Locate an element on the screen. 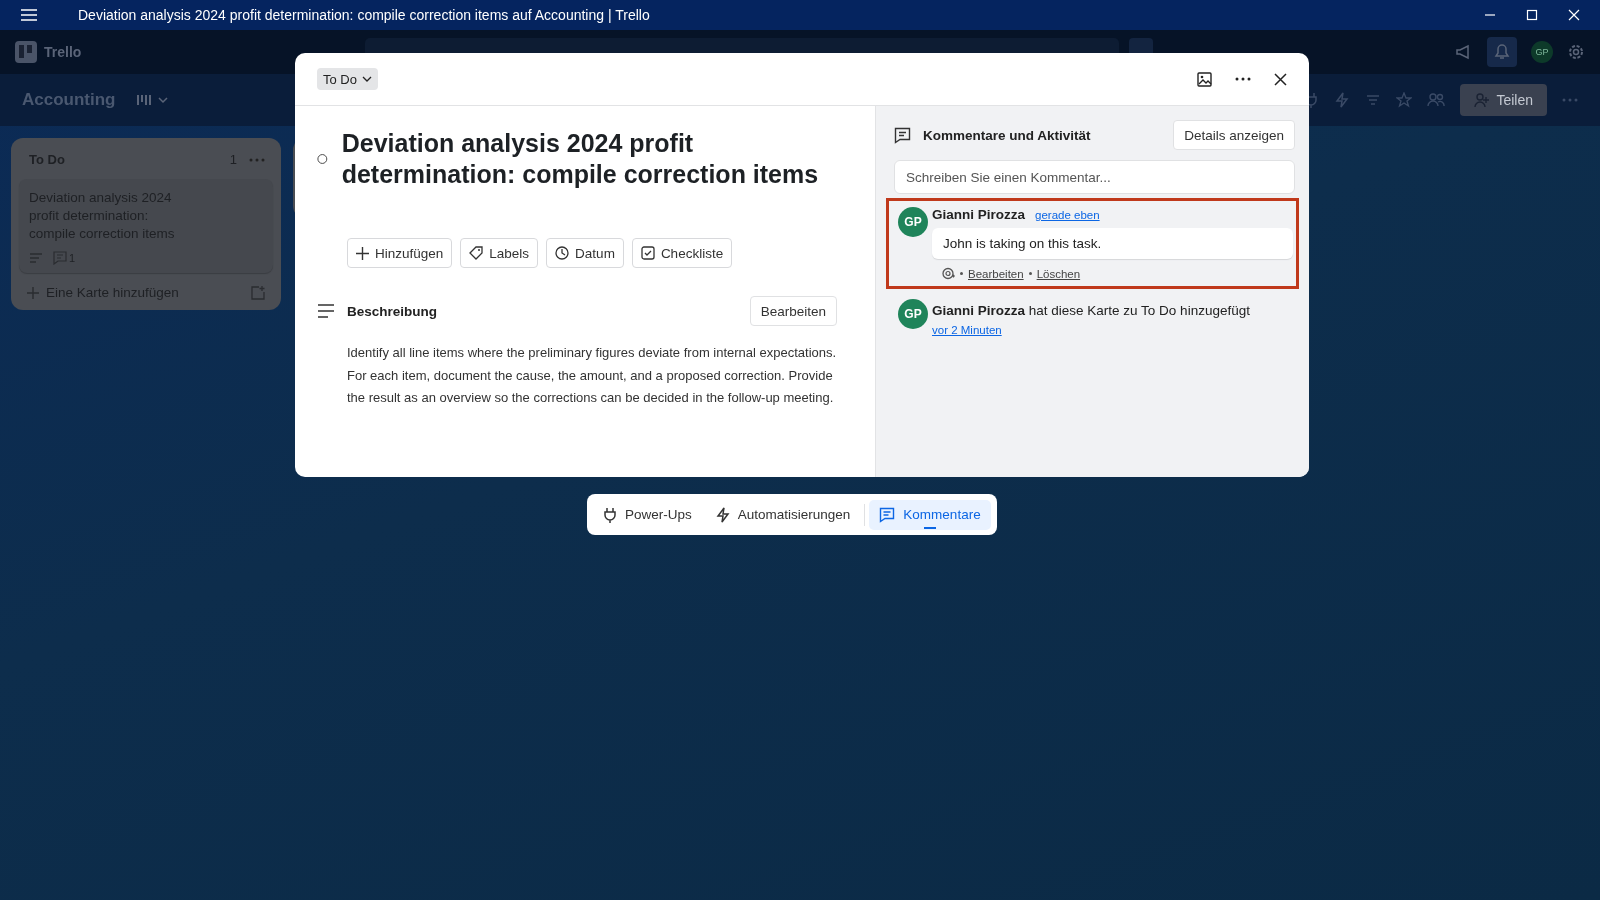 Image resolution: width=1600 pixels, height=900 pixels. card-title: Deviation analysis 2024 profit determination: compile correction items is located at coordinates (589, 159).